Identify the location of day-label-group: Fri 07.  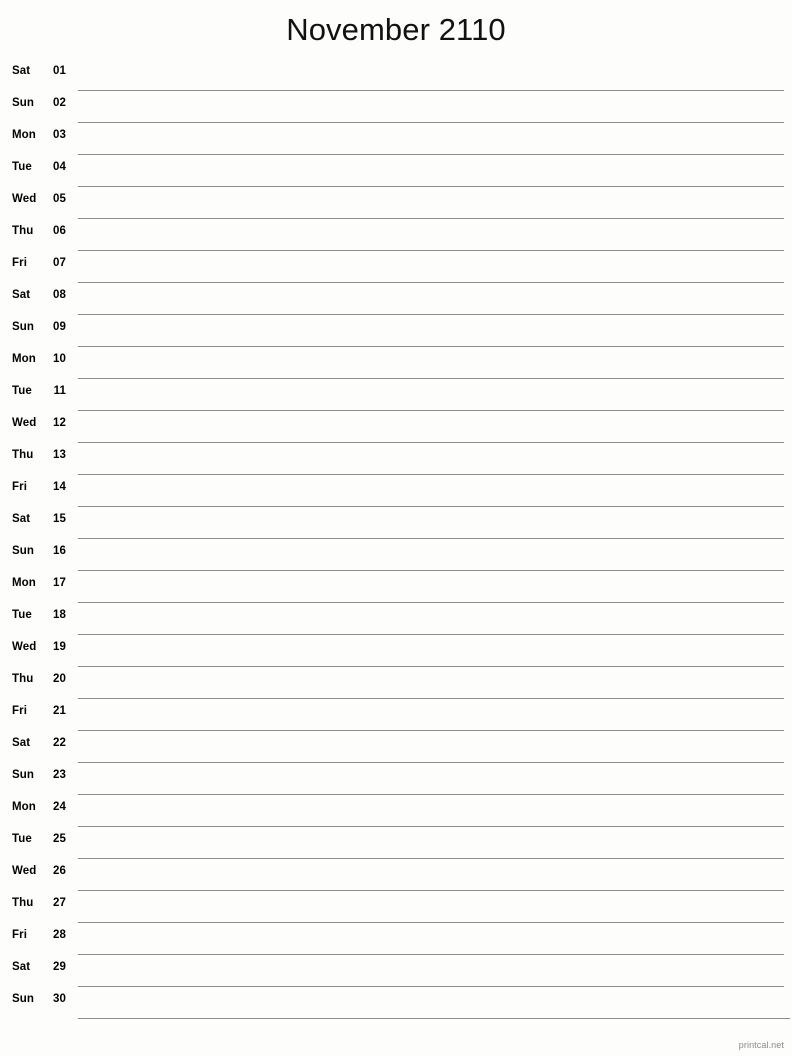
(39, 260).